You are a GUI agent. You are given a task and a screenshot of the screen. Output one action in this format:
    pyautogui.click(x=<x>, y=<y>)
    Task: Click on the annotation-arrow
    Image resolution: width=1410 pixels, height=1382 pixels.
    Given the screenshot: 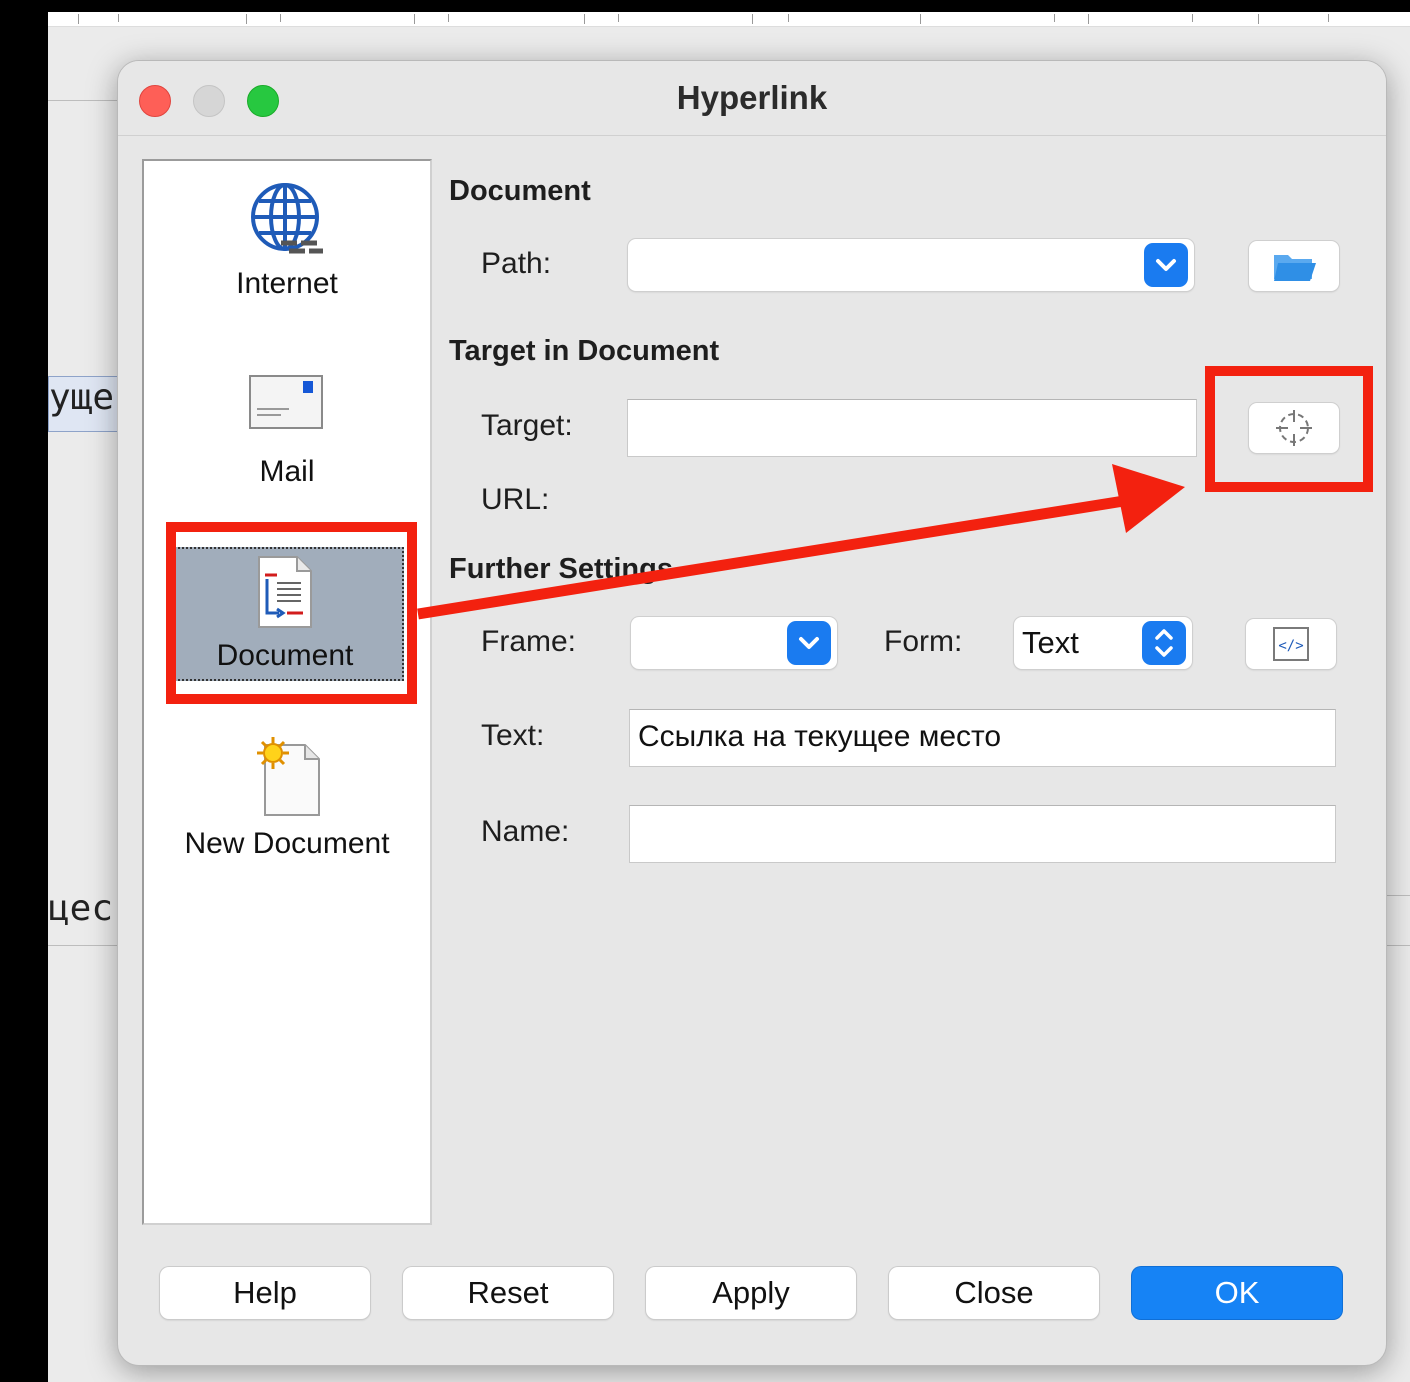 What is the action you would take?
    pyautogui.click(x=801, y=542)
    